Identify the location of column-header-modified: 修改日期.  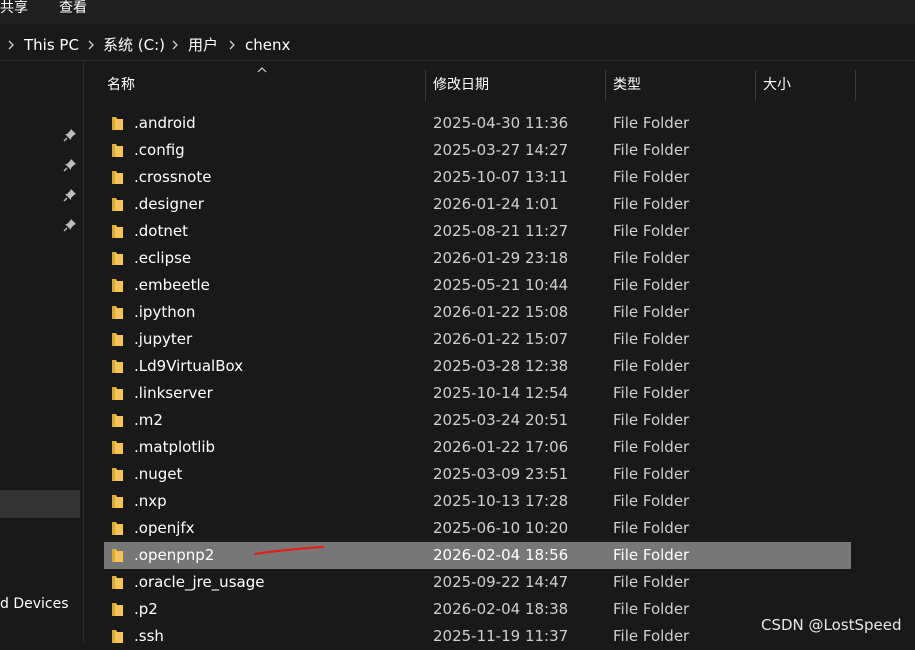
(461, 85).